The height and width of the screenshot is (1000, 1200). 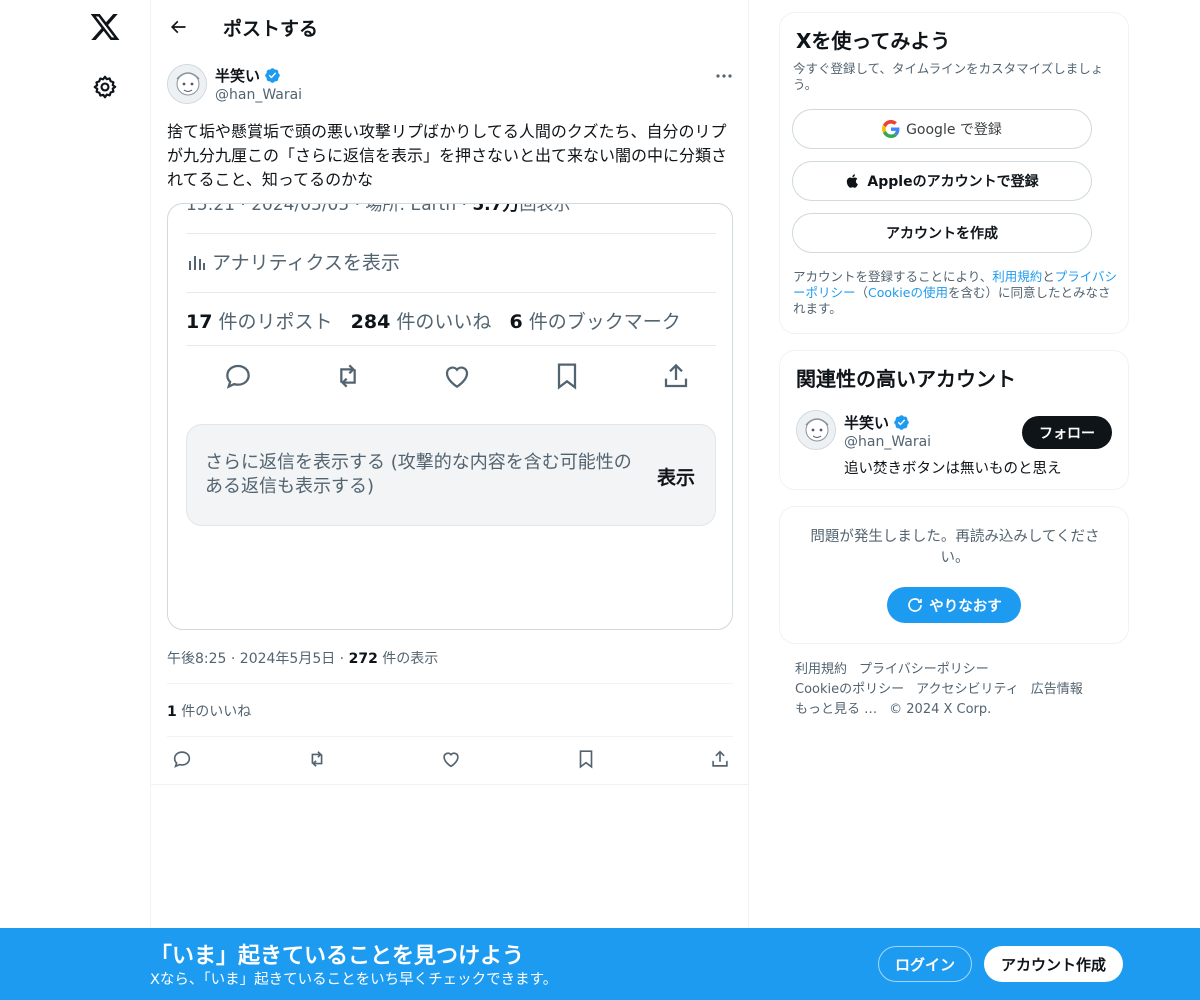 I want to click on footer-link-accessibility: アクセシビリティ, so click(x=967, y=689).